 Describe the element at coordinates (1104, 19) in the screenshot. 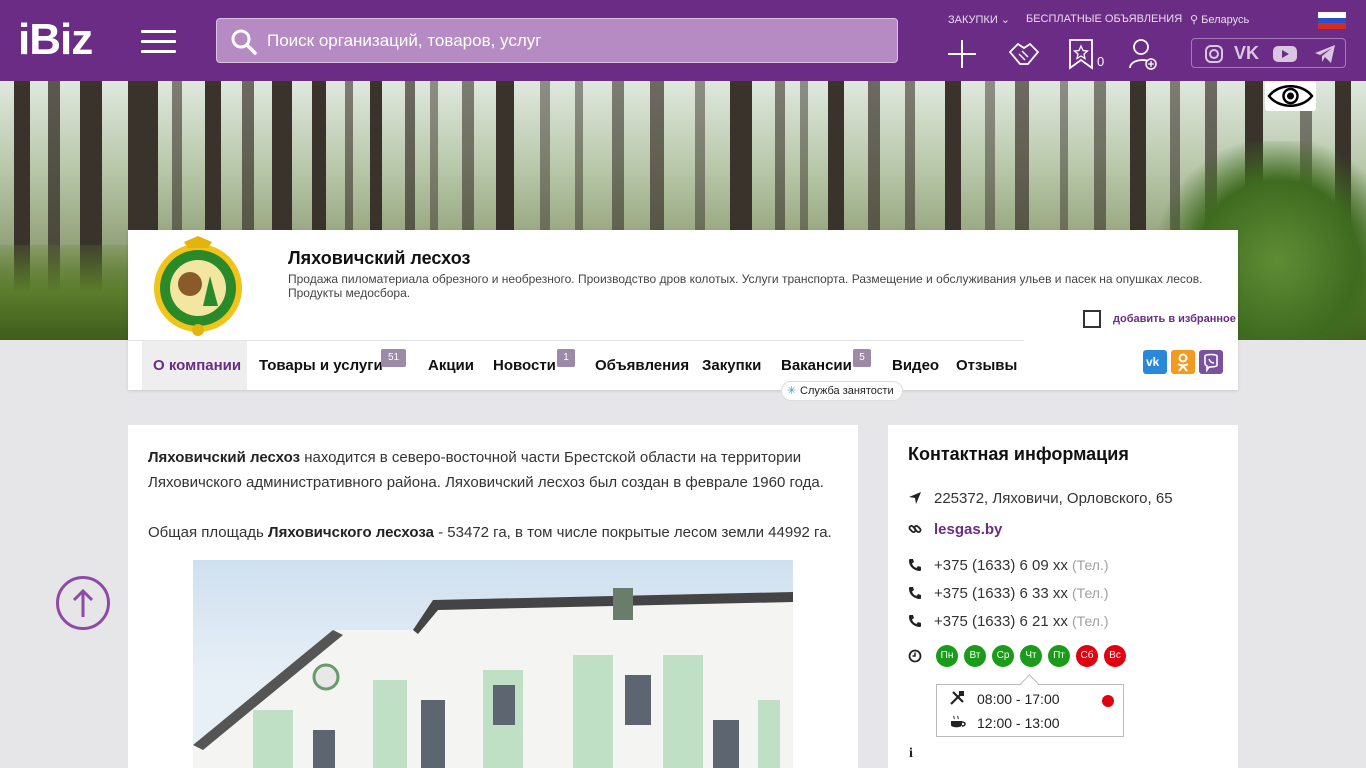

I see `free-ads-link: БЕСПЛАТНЫЕ ОБЪЯВЛЕНИЯ` at that location.